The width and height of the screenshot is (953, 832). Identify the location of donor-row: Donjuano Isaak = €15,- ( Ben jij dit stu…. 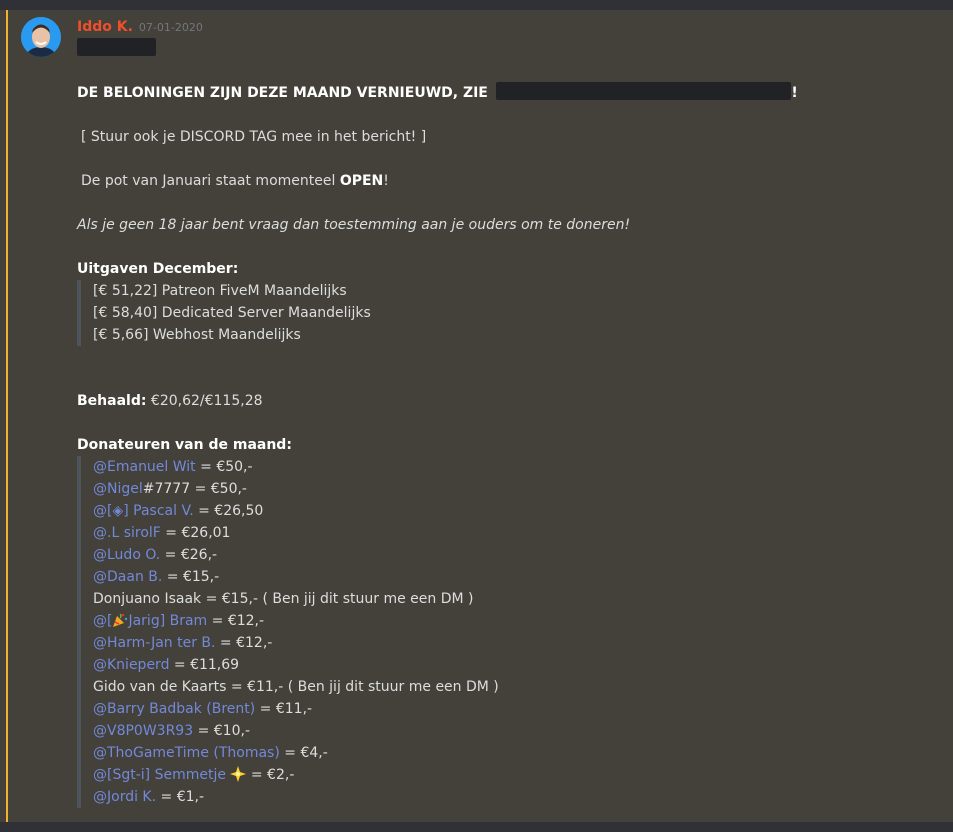
(515, 599).